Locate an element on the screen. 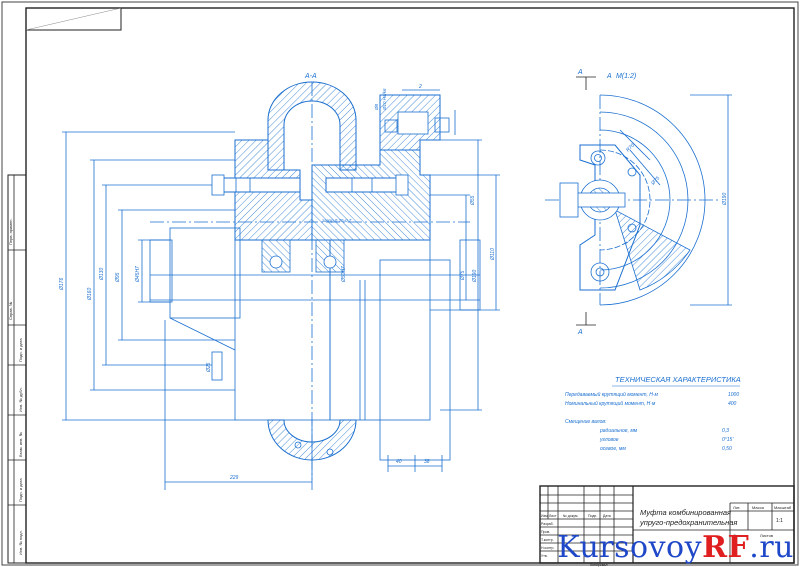  view-dim-height: Ø190 is located at coordinates (725, 199).